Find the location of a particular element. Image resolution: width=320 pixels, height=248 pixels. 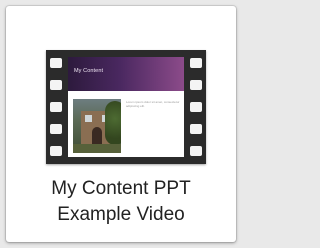

film-strip-left is located at coordinates (56, 107).